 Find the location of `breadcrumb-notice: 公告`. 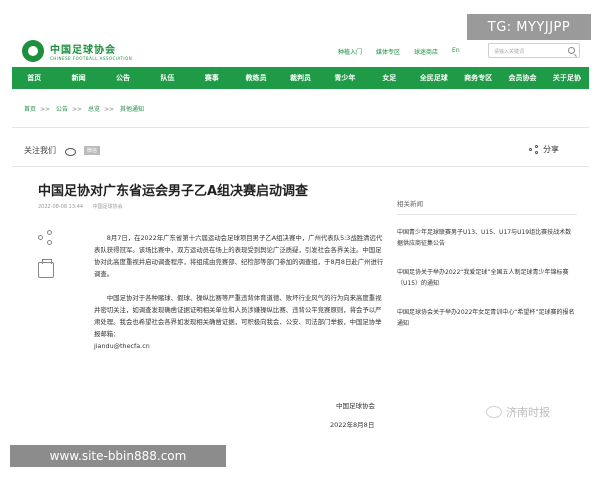

breadcrumb-notice: 公告 is located at coordinates (62, 109).